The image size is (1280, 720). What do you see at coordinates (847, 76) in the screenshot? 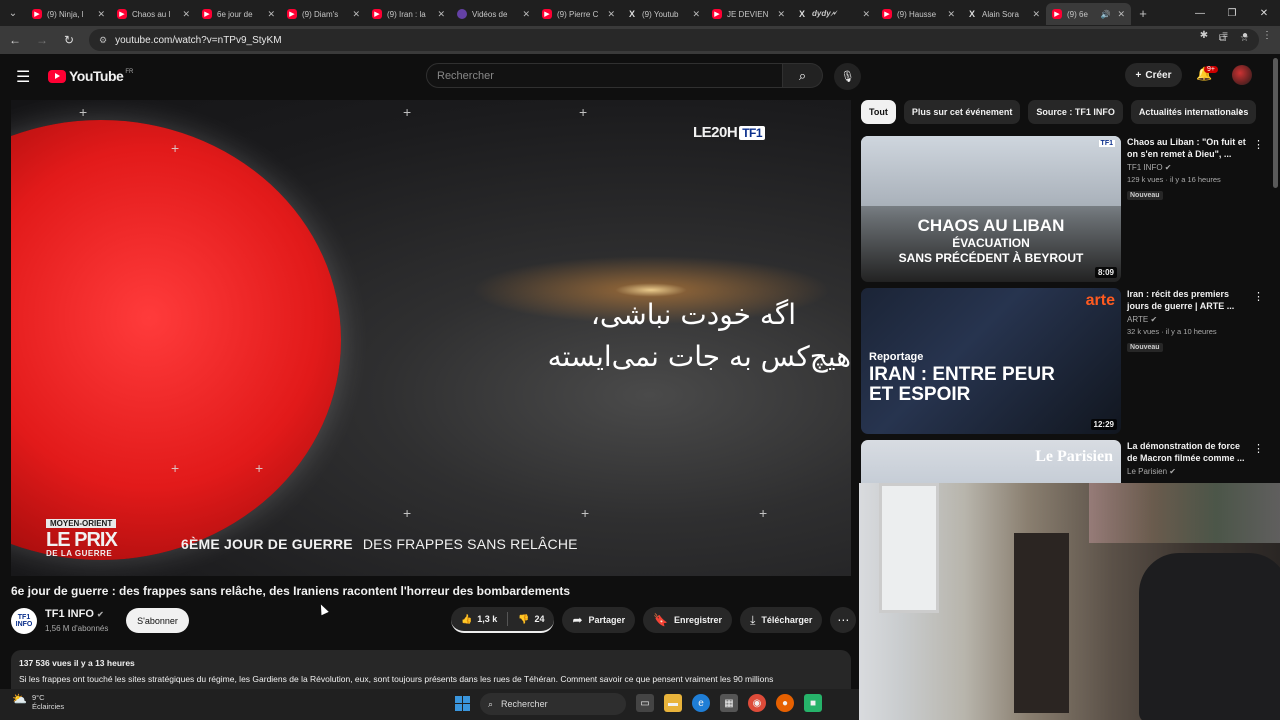
I see `voice-search-icon: 🎙` at bounding box center [847, 76].